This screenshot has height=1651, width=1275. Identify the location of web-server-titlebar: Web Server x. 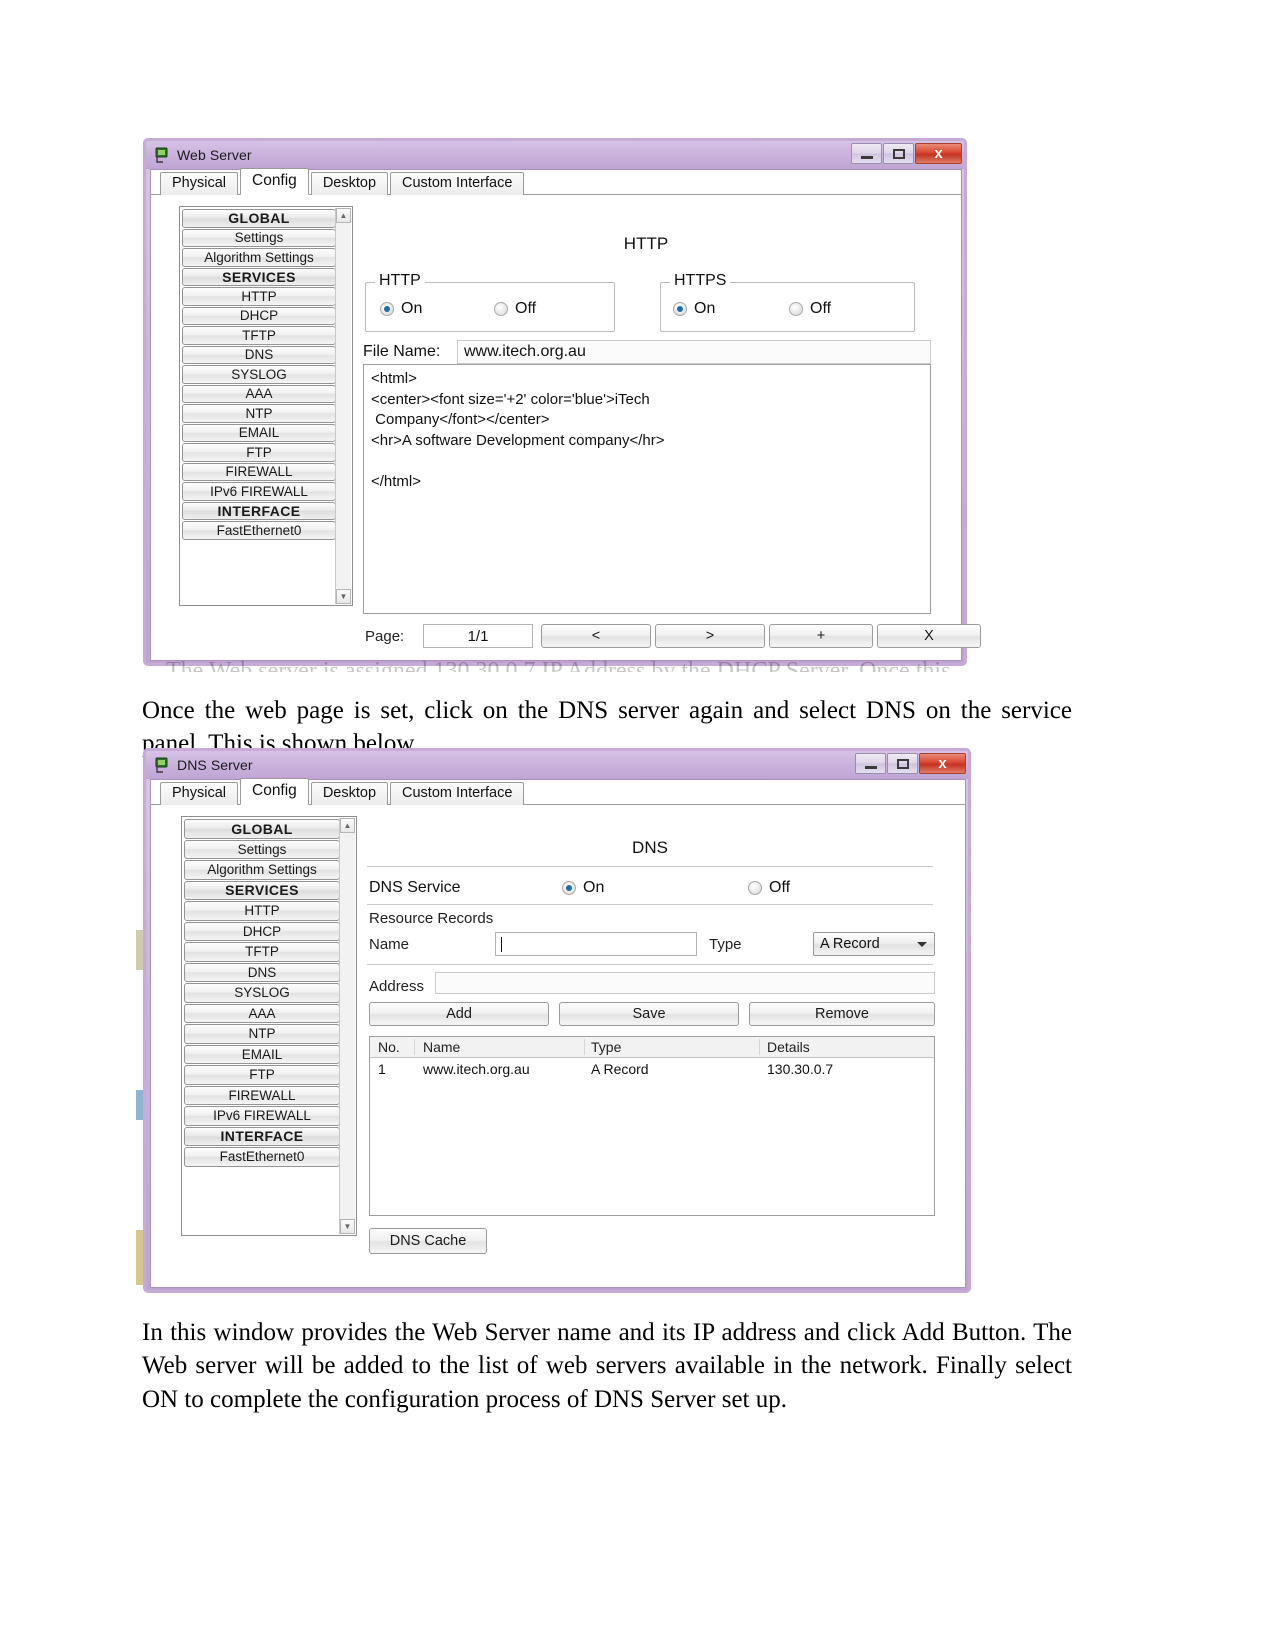
(555, 155).